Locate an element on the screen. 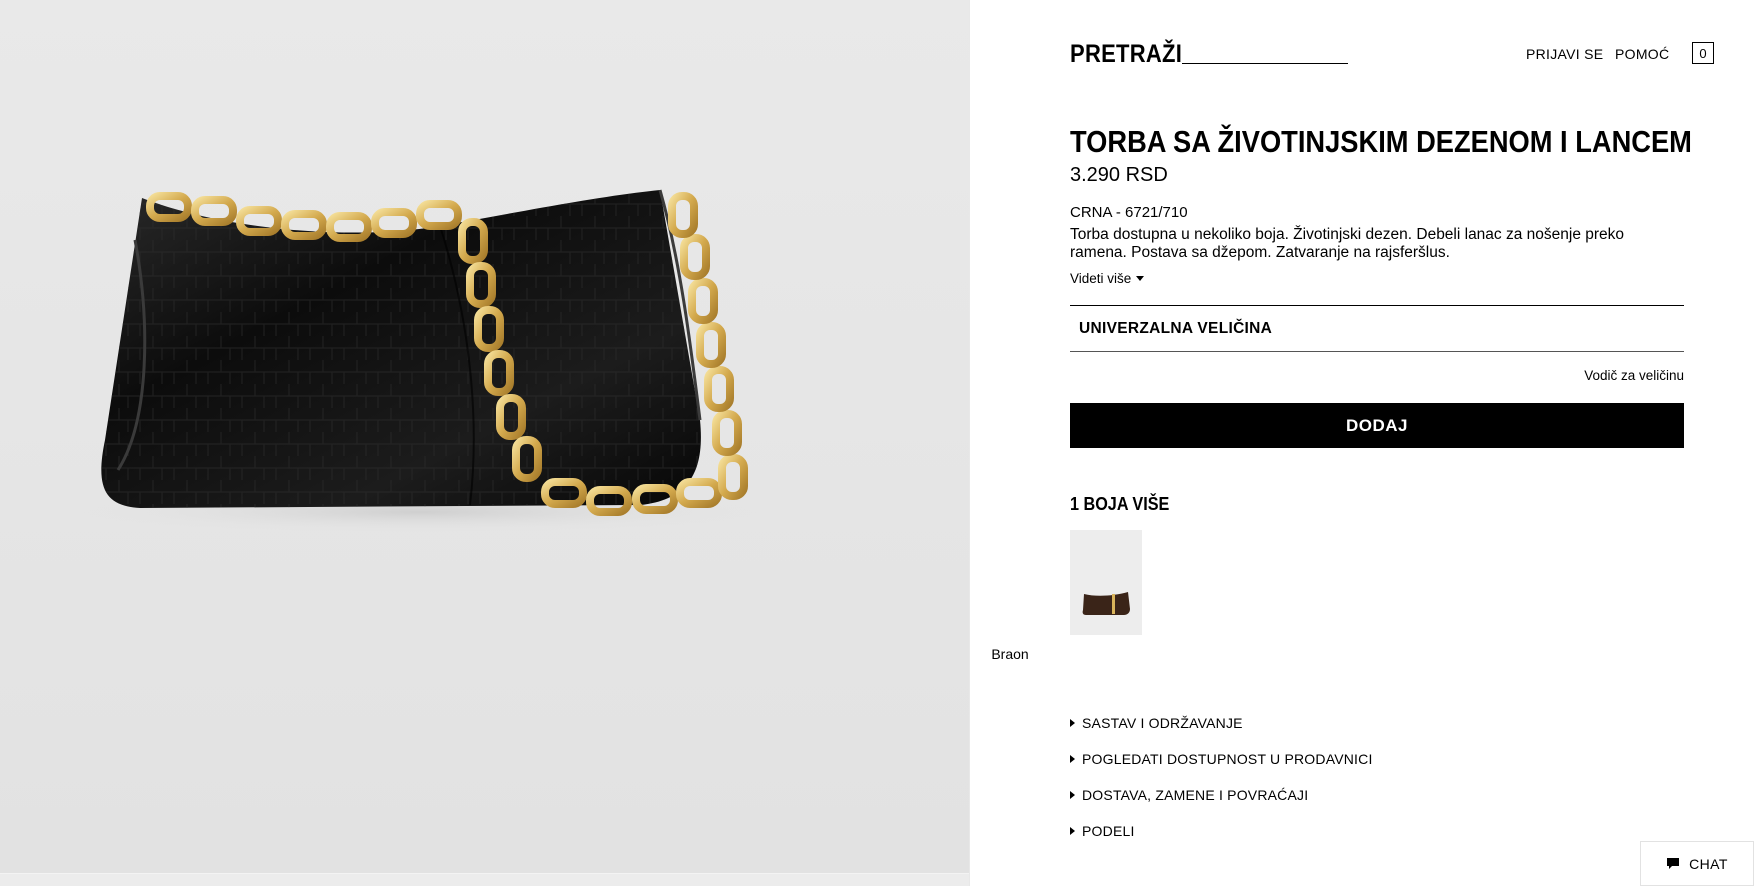  accordion-composition: SASTAV I ODRŽAVANJE is located at coordinates (1156, 723).